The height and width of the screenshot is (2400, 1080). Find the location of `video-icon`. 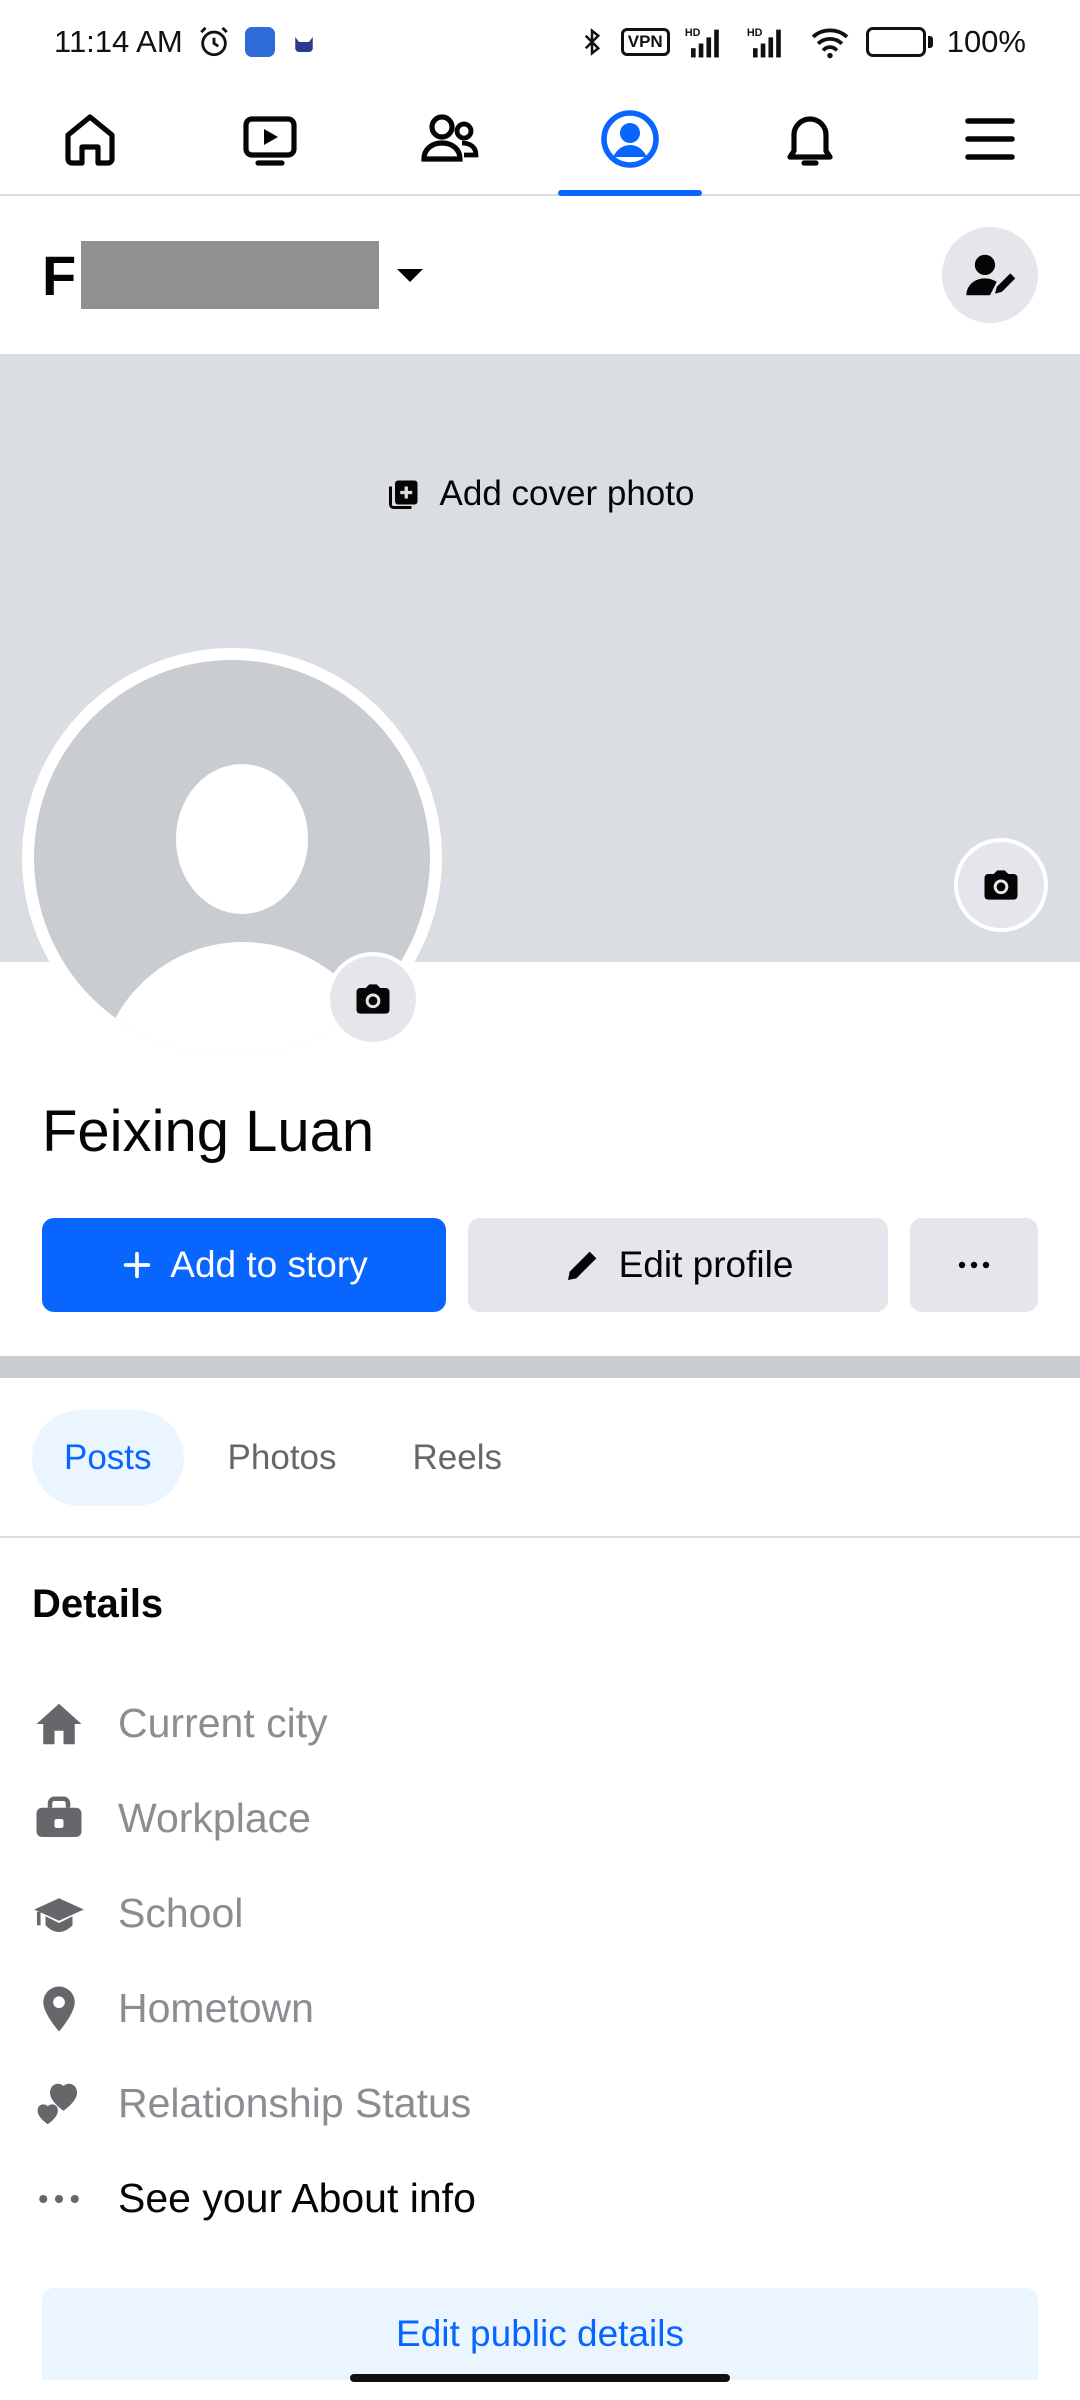

video-icon is located at coordinates (270, 141).